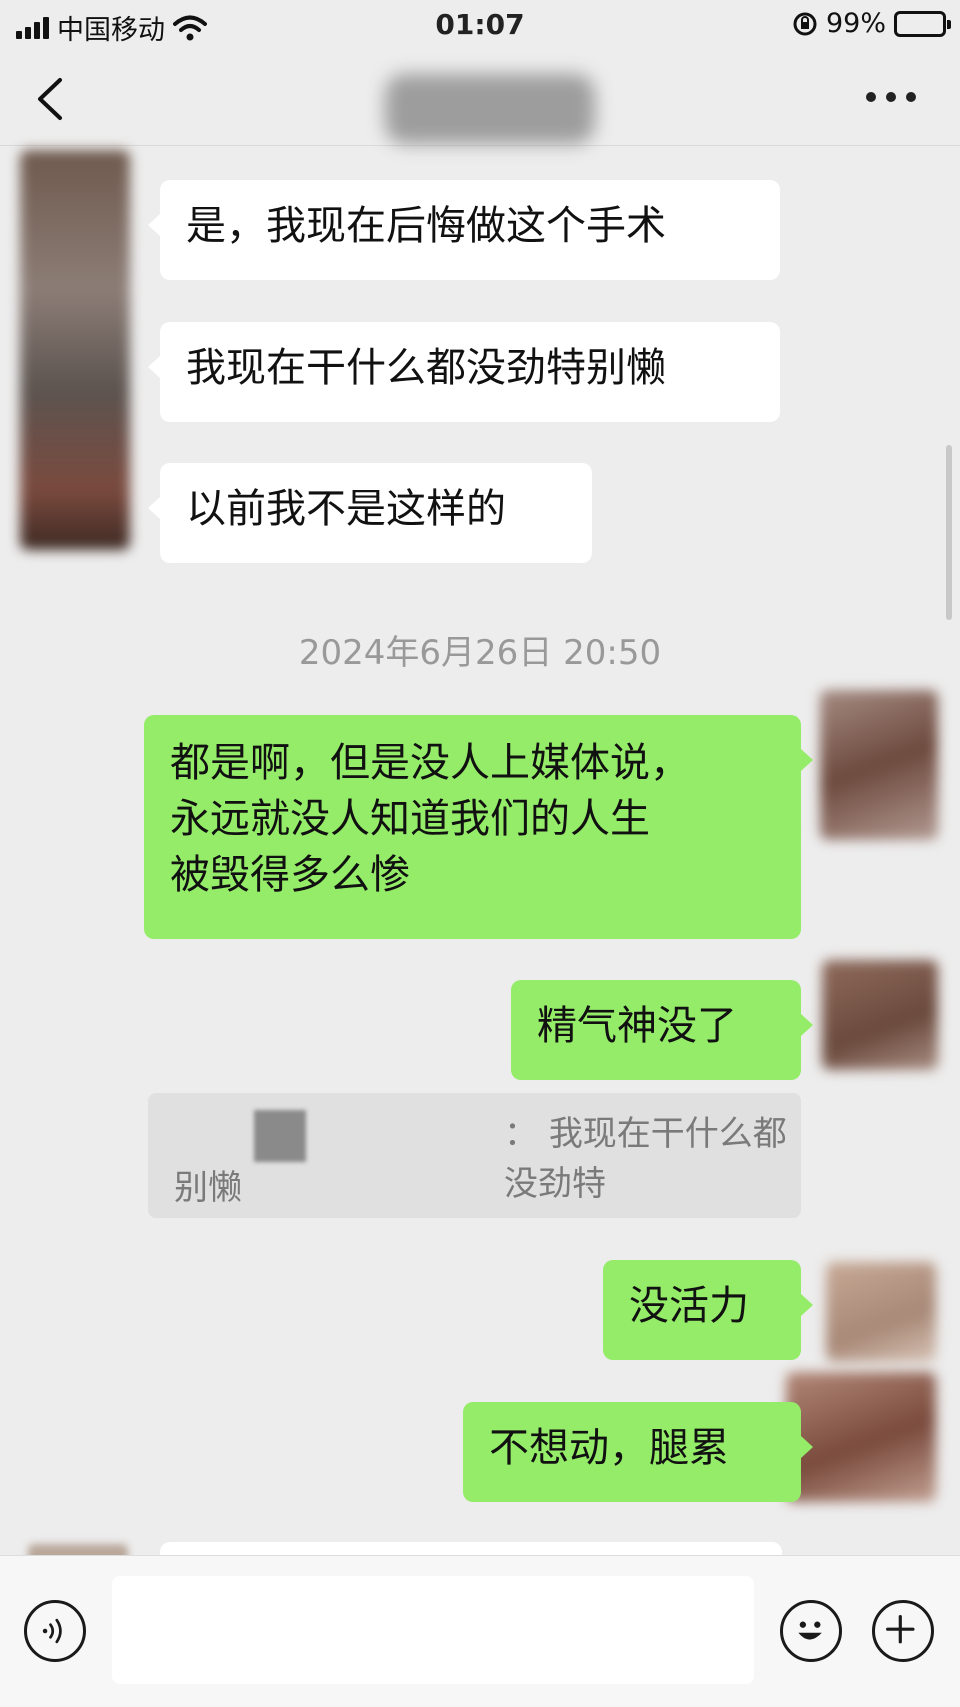 The height and width of the screenshot is (1707, 960). Describe the element at coordinates (433, 1630) in the screenshot. I see `message-input` at that location.